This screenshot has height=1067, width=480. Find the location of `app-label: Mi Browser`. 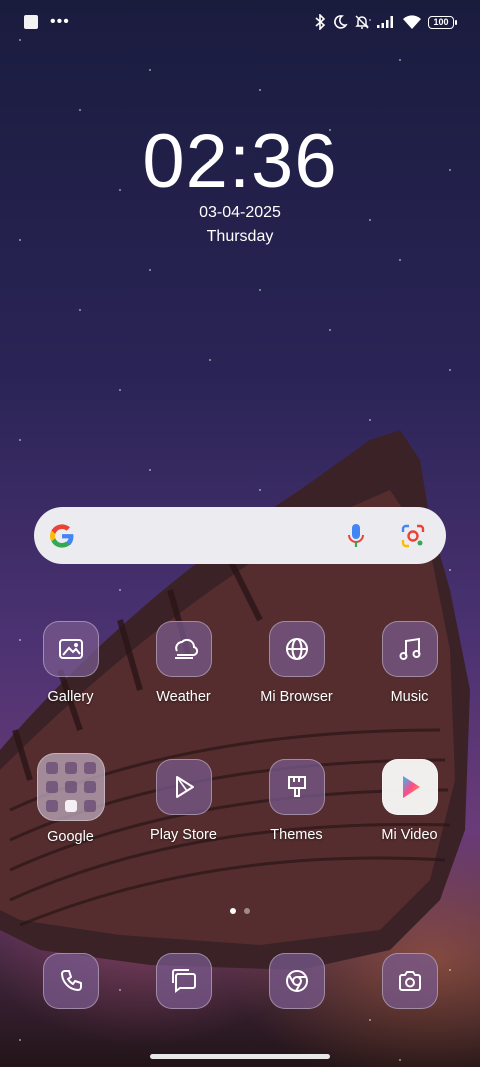

app-label: Mi Browser is located at coordinates (296, 697).